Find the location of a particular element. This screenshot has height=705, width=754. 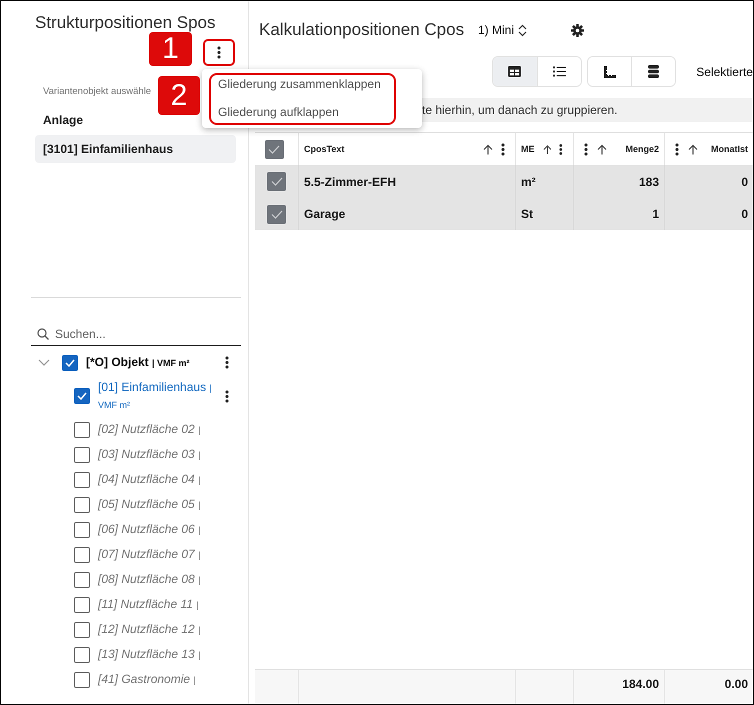

tree-item-label: [03] Nutzfläche 03 | is located at coordinates (149, 454).